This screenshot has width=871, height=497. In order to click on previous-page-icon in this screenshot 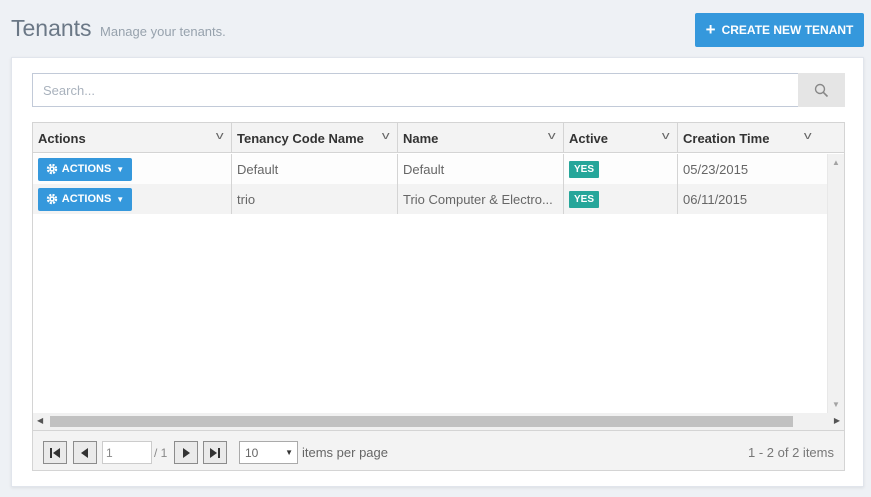, I will do `click(84, 452)`.